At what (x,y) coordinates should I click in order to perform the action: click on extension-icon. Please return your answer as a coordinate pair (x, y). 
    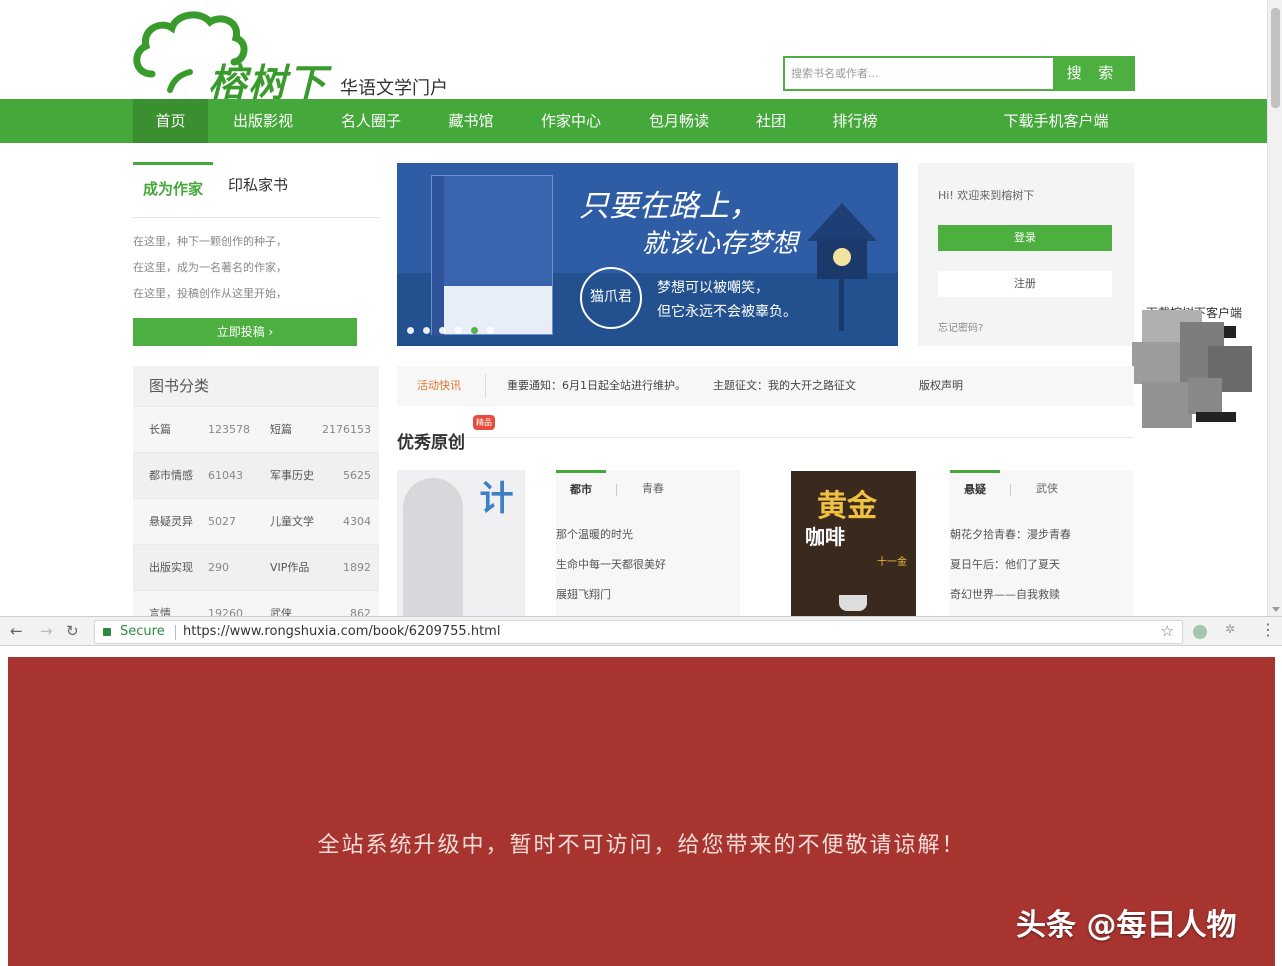
    Looking at the image, I should click on (1200, 632).